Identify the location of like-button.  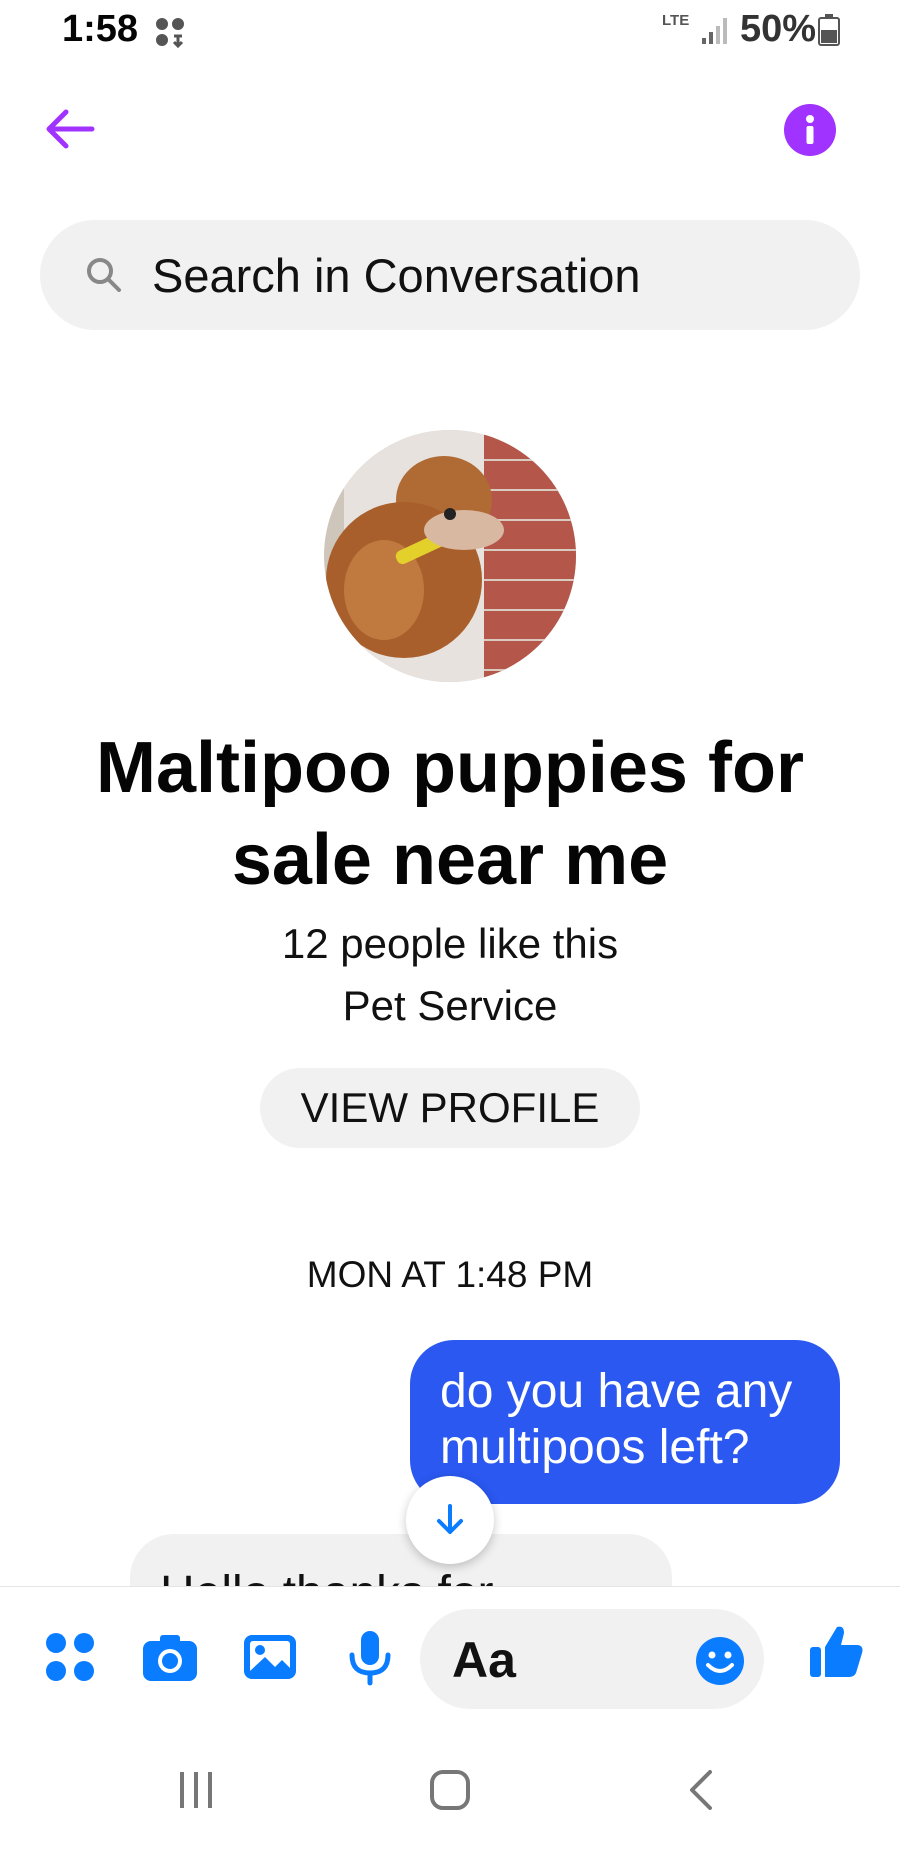
(836, 1651).